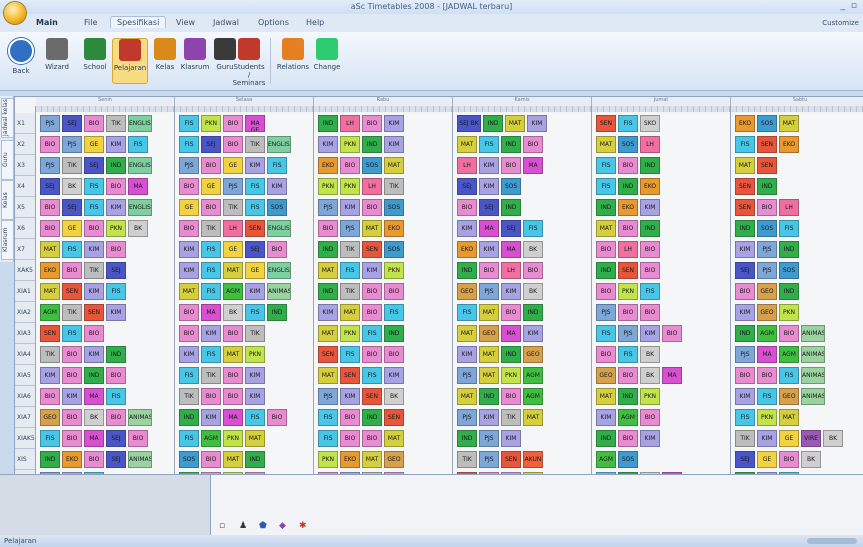  Describe the element at coordinates (843, 6) in the screenshot. I see `minimize-icon: _` at that location.